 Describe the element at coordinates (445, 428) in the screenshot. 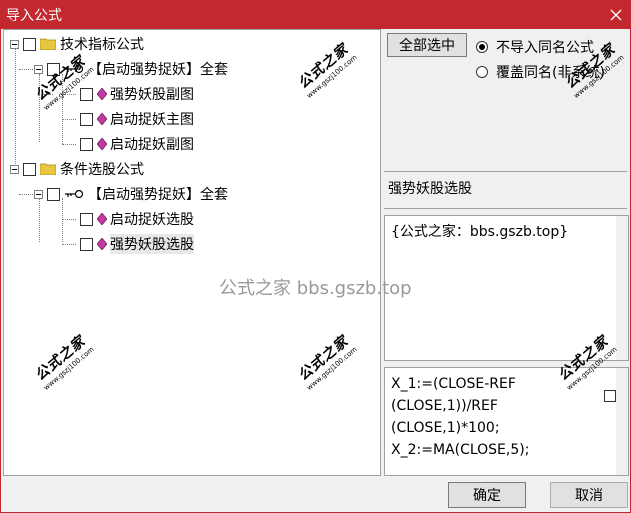

I see `code-line: (CLOSE,1)*100;` at that location.